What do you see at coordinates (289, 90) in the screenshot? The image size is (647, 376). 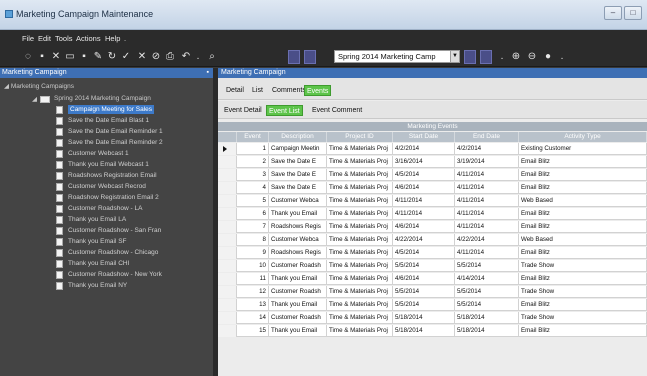 I see `tab-comments: Comments` at bounding box center [289, 90].